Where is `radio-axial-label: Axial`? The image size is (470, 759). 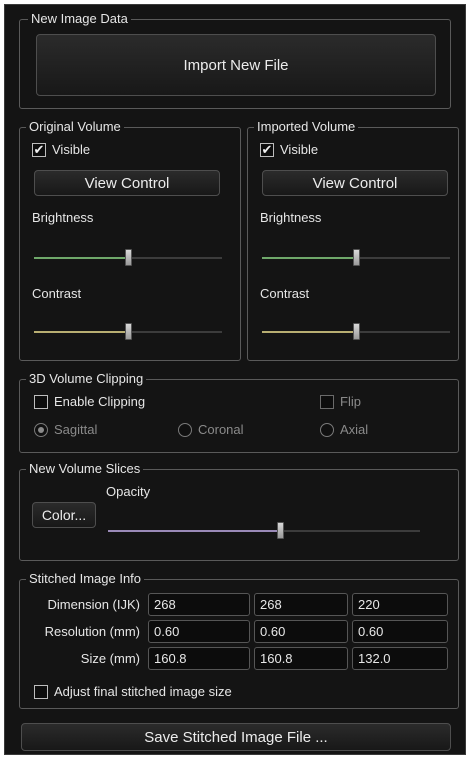
radio-axial-label: Axial is located at coordinates (354, 429).